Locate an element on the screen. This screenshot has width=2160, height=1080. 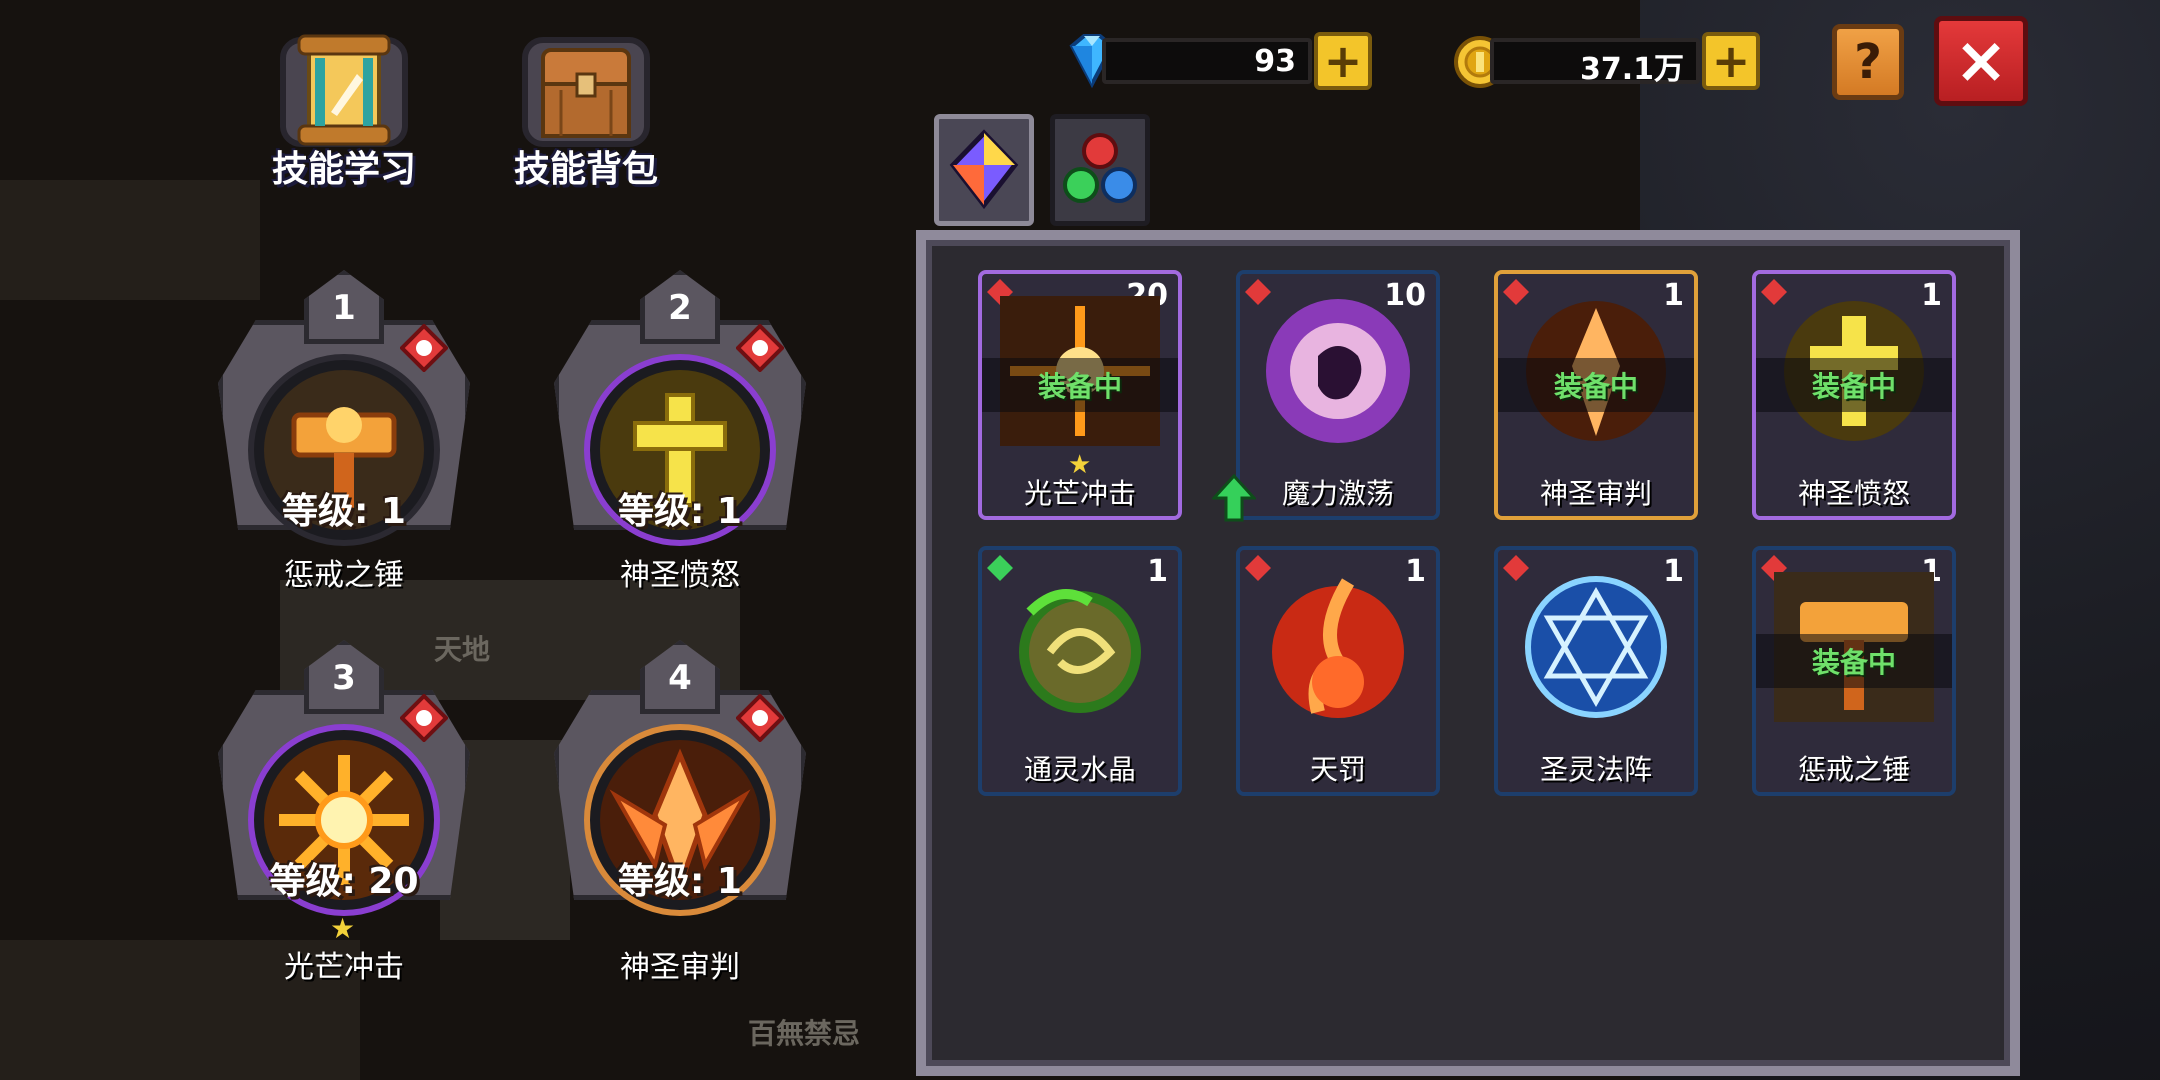
skill-card-6: 1 天罚 is located at coordinates (1338, 671).